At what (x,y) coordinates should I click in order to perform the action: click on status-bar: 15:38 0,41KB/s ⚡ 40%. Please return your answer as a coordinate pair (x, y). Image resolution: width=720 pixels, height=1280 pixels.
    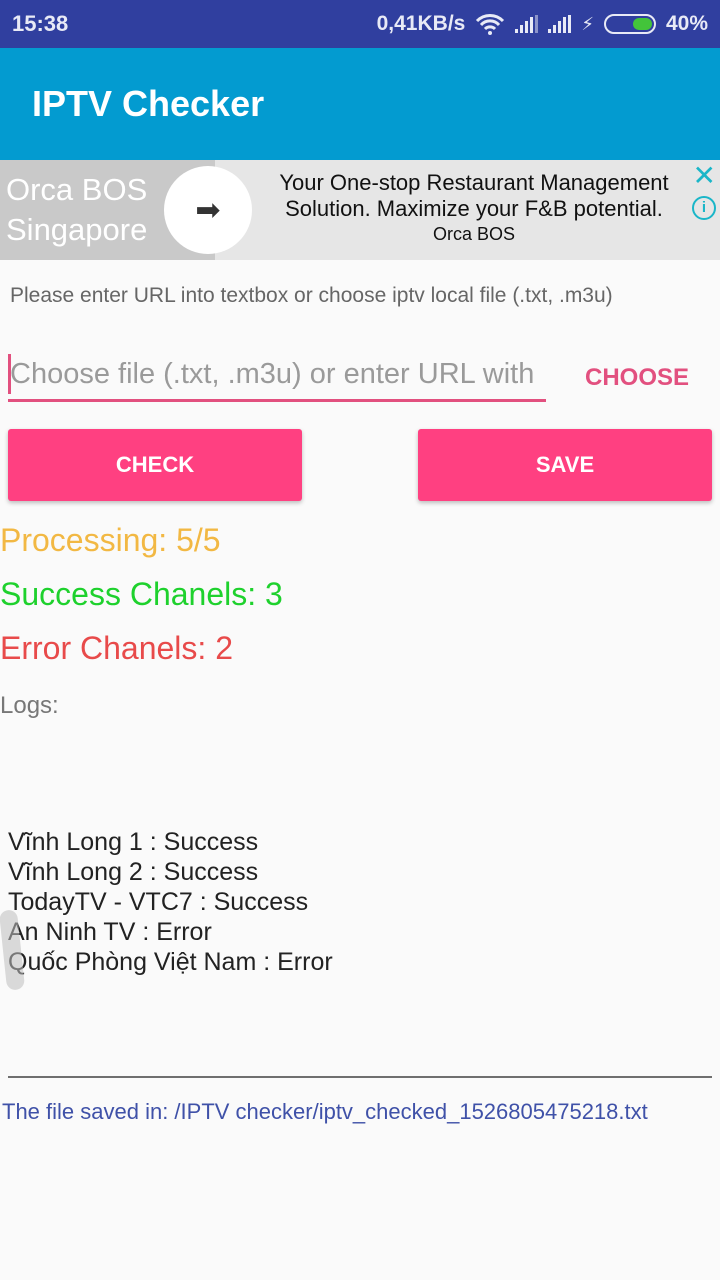
    Looking at the image, I should click on (360, 24).